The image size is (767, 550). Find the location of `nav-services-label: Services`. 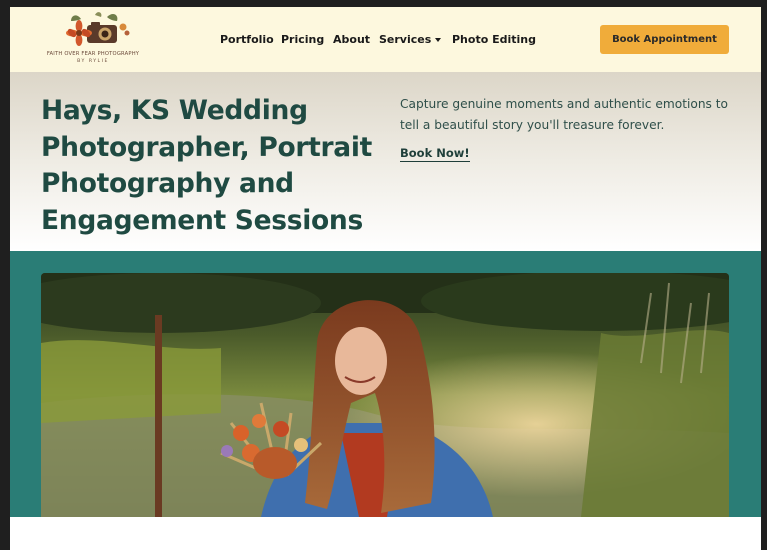

nav-services-label: Services is located at coordinates (405, 39).